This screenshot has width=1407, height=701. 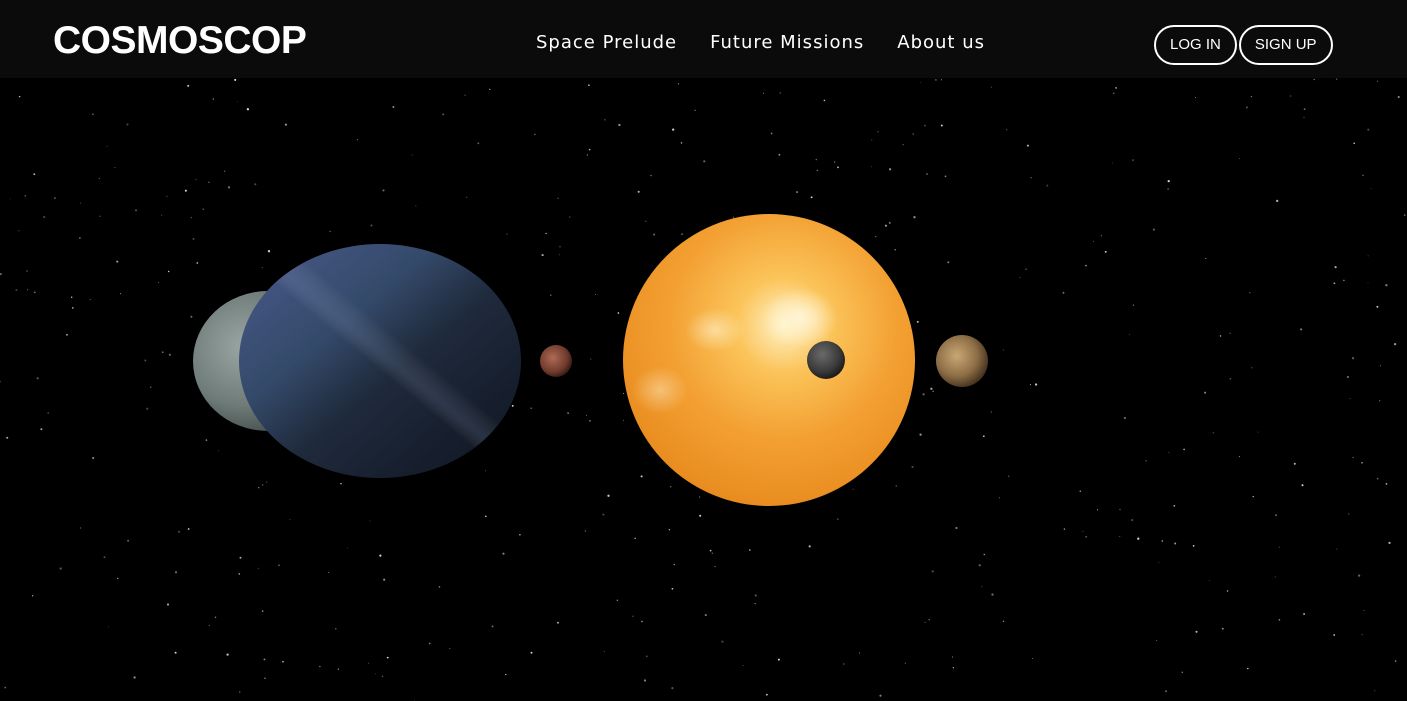 I want to click on nav-link-future-missions: Future Missions, so click(x=787, y=43).